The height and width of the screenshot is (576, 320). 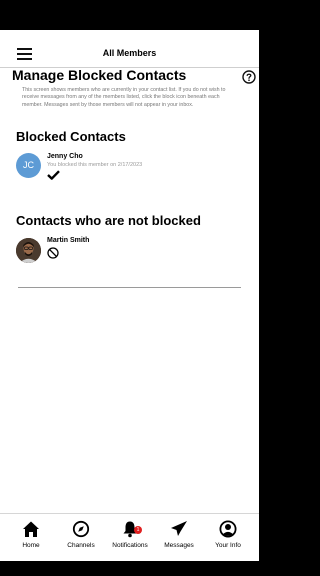 What do you see at coordinates (108, 220) in the screenshot?
I see `unblocked-contacts-heading: Contacts who are not blocked` at bounding box center [108, 220].